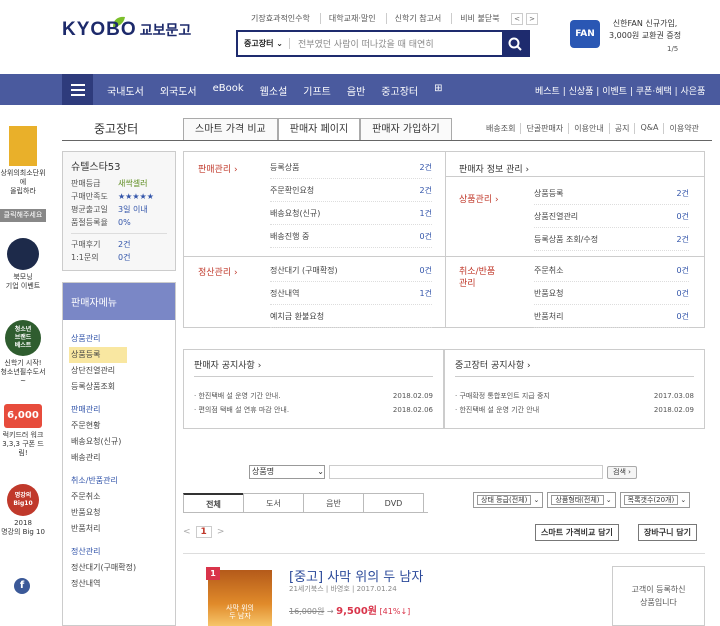  Describe the element at coordinates (611, 193) in the screenshot. I see `stat-row: 상품등록 2건` at that location.